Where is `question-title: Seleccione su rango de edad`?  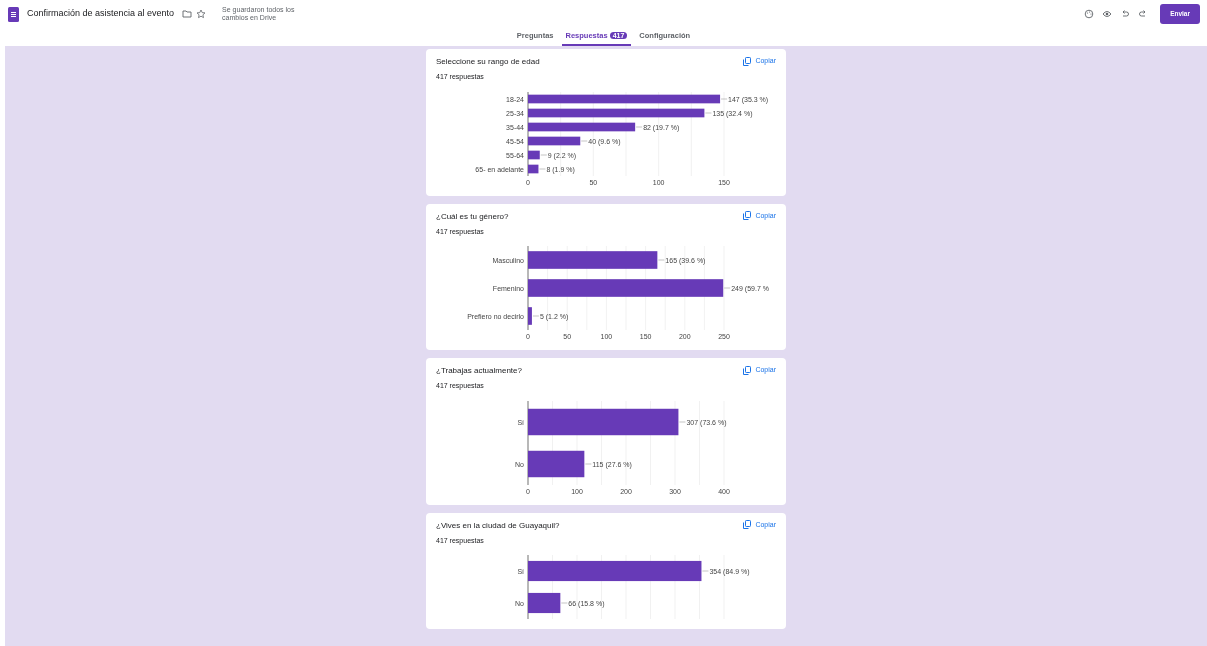 question-title: Seleccione su rango de edad is located at coordinates (488, 62).